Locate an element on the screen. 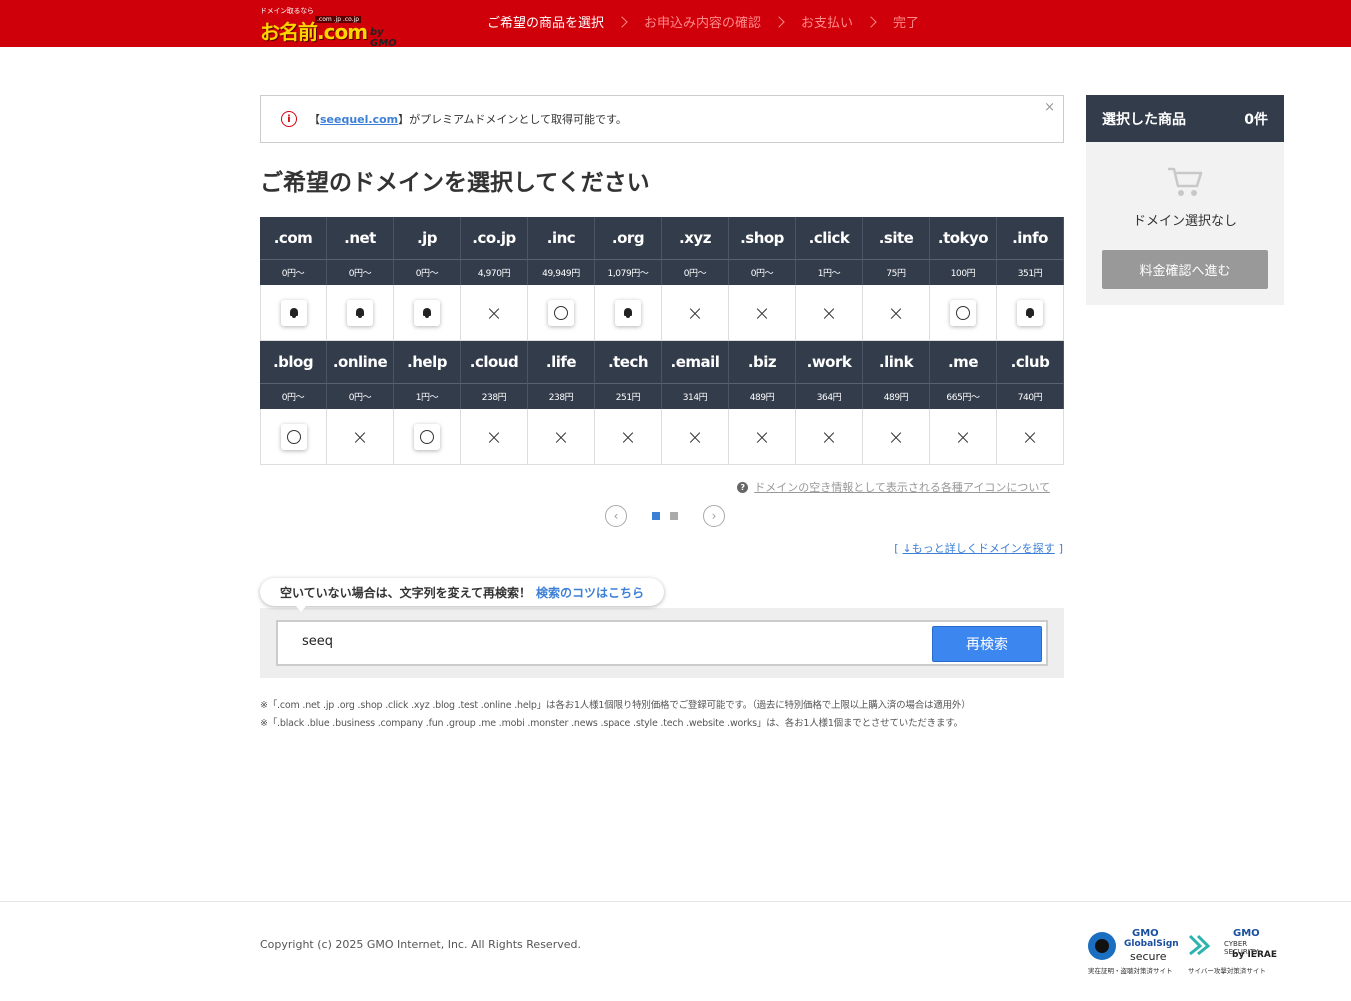  notice-bracket-open: 【 is located at coordinates (314, 119).